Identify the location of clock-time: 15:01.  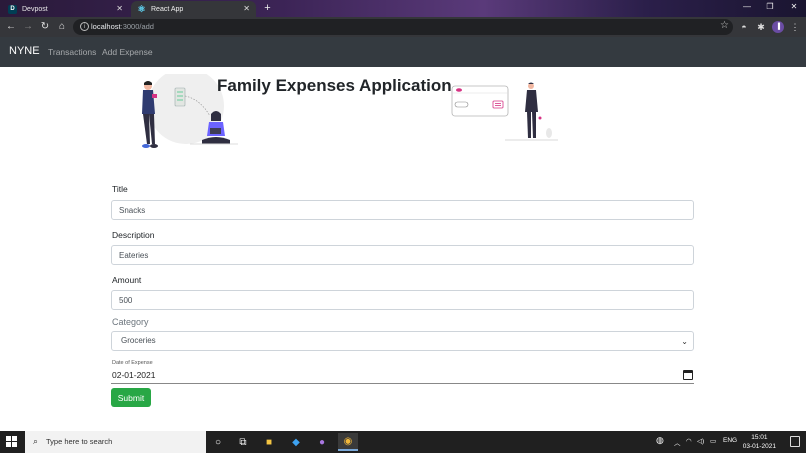
(759, 437).